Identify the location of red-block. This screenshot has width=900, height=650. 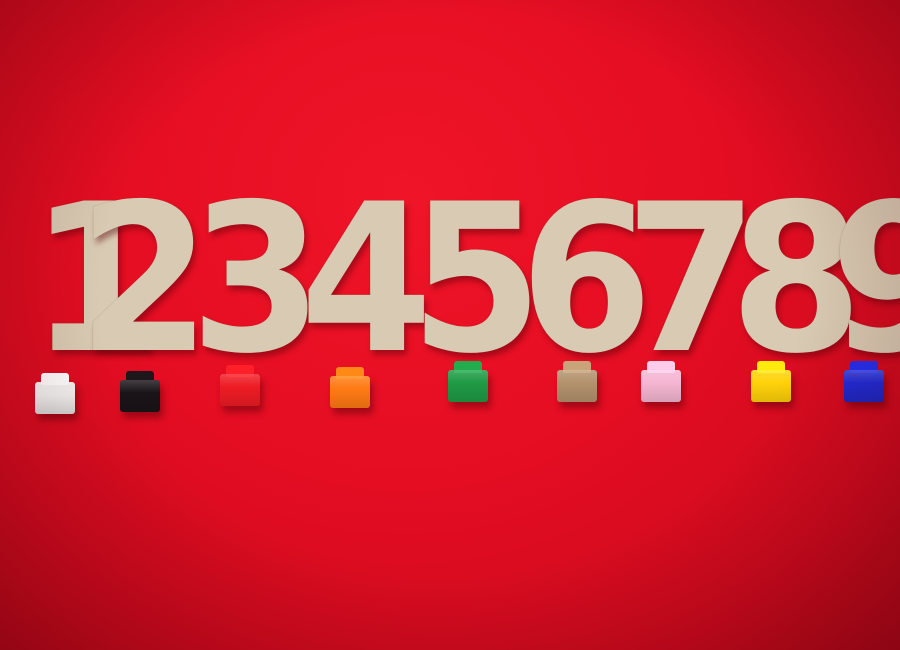
(240, 390).